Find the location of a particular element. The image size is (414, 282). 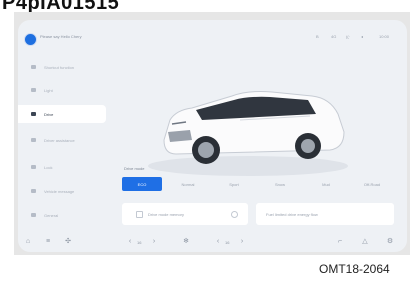

sidebar-item-label: Lock is located at coordinates (48, 167).